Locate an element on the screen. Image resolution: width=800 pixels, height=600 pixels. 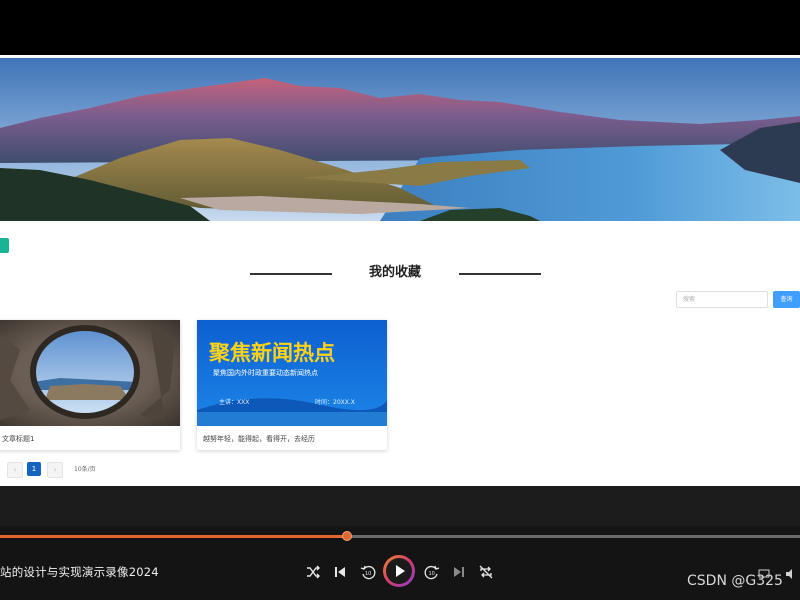
progress-fill is located at coordinates (174, 536).